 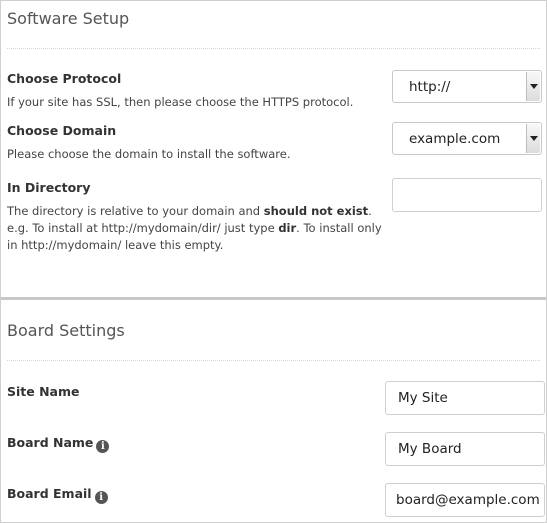 I want to click on choose-domain-label: Choose Domain, so click(x=62, y=130).